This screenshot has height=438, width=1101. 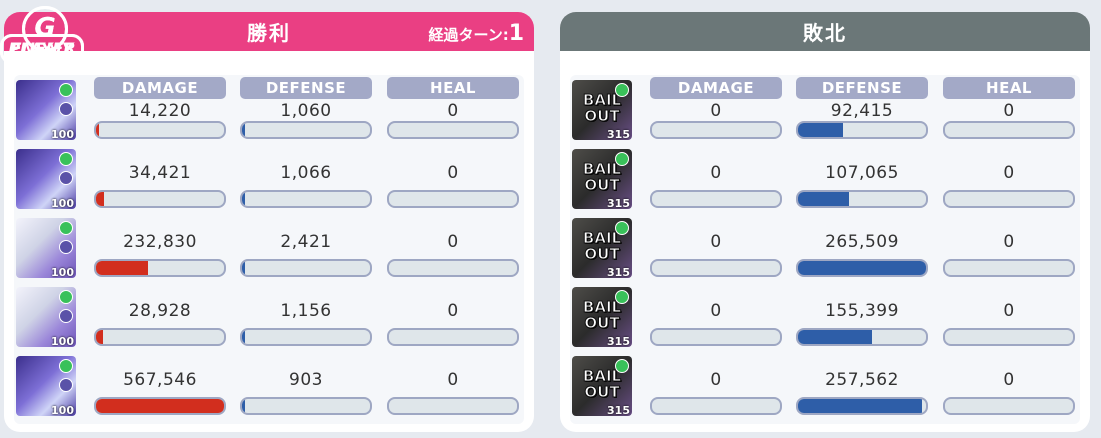 I want to click on player-row: 100 232,830 2,421 0, so click(x=269, y=250).